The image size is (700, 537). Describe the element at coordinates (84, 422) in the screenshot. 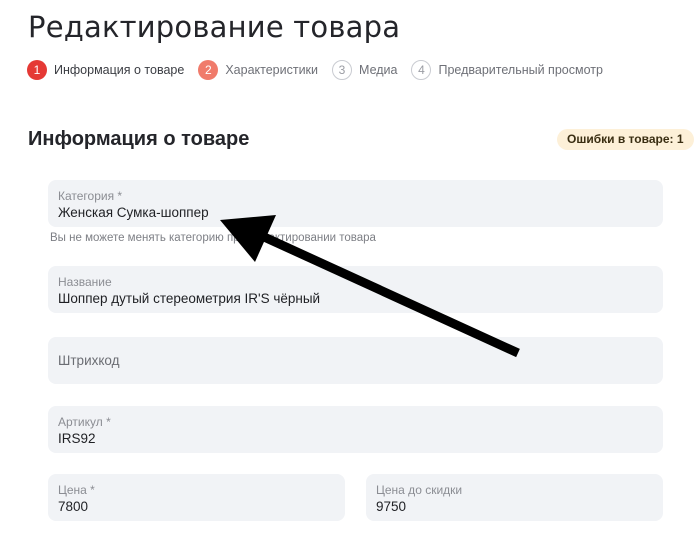

I see `article-label: Артикул *` at that location.